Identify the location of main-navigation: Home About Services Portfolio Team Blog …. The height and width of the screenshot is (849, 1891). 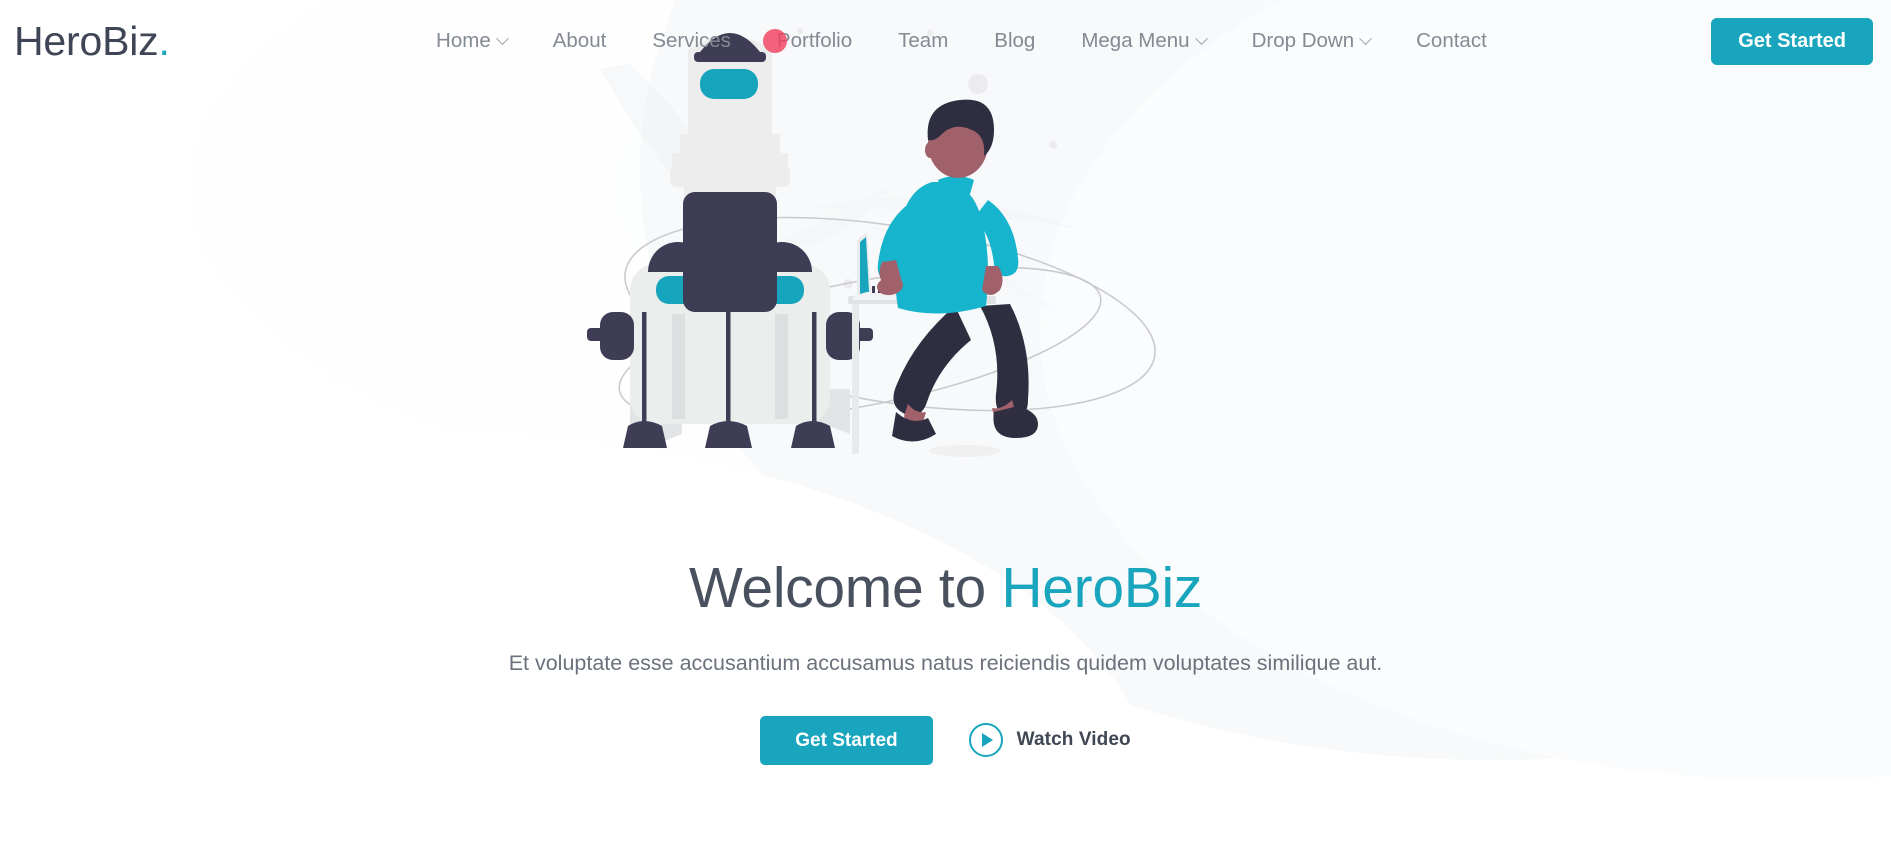
(962, 41).